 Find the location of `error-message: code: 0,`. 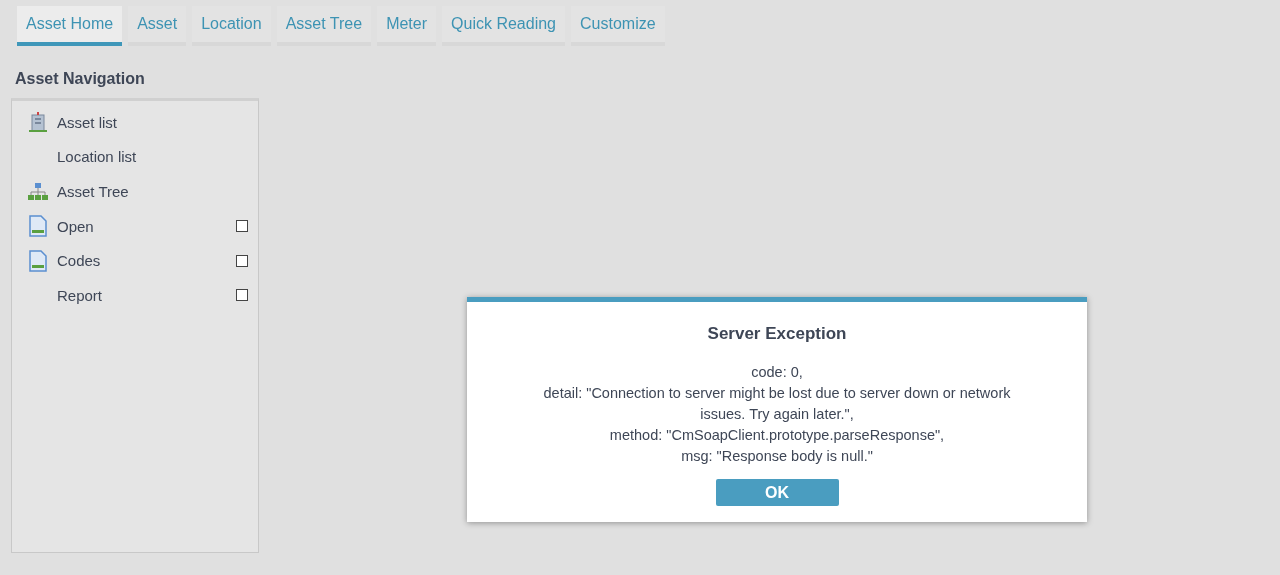

error-message: code: 0, is located at coordinates (777, 372).